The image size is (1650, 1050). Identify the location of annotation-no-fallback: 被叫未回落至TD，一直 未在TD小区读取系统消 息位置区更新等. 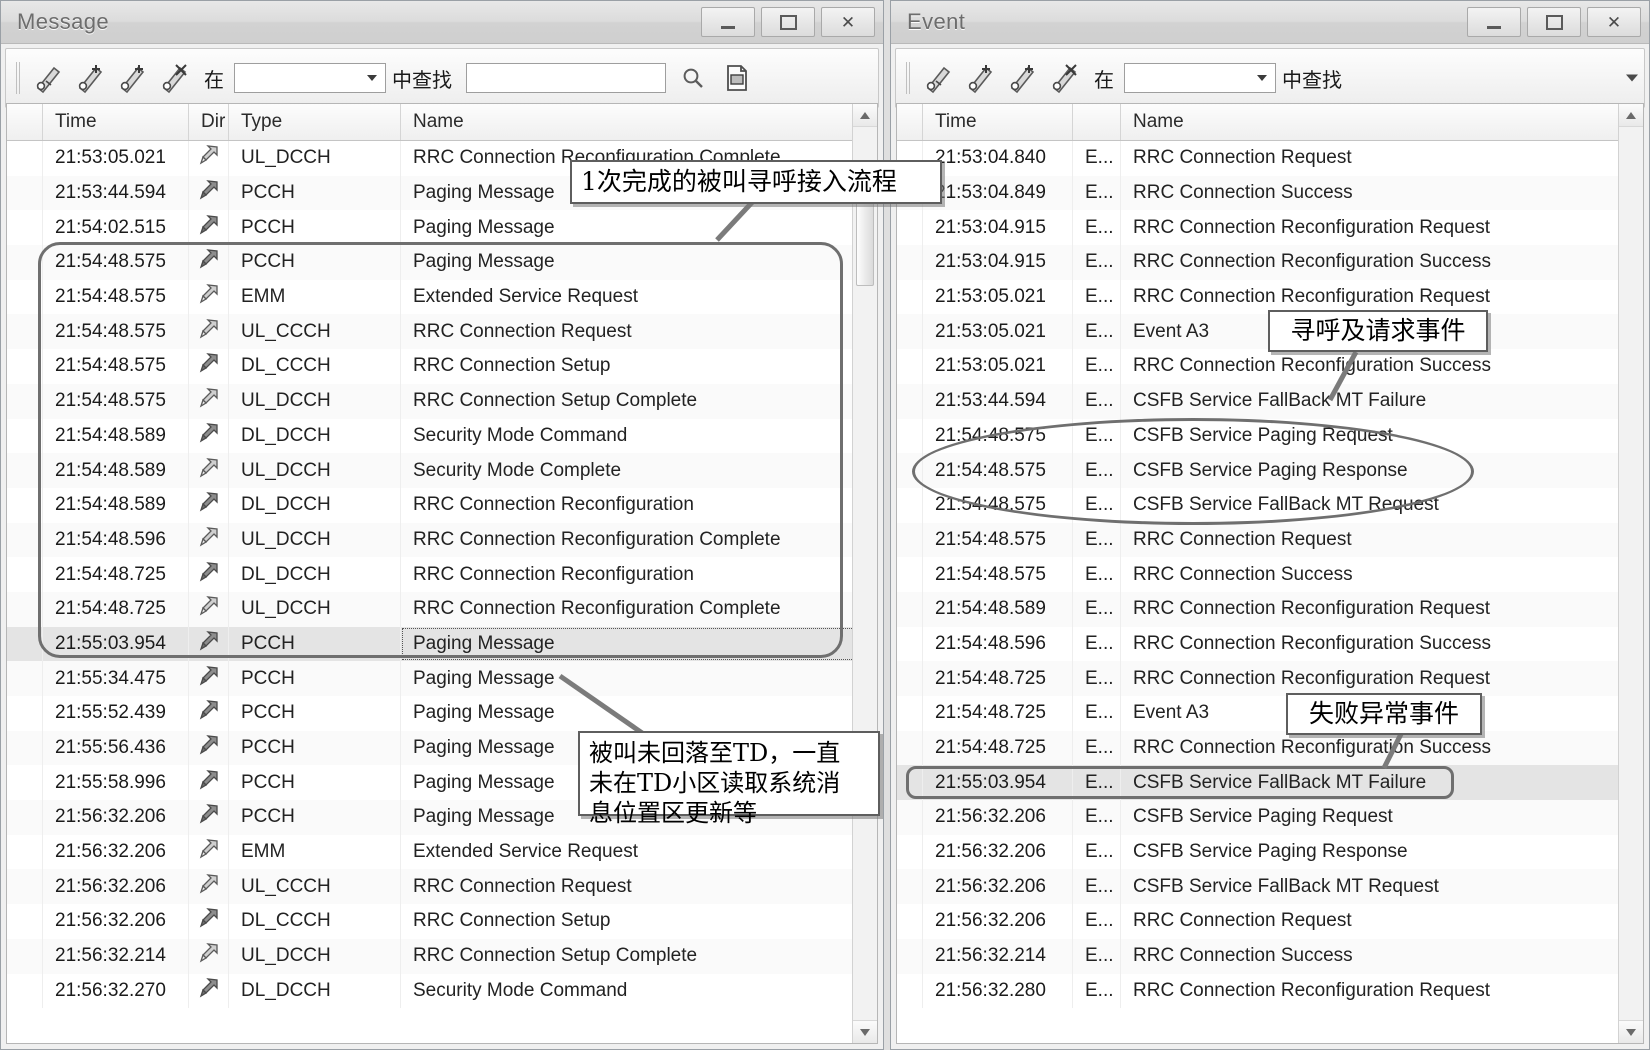
(729, 779).